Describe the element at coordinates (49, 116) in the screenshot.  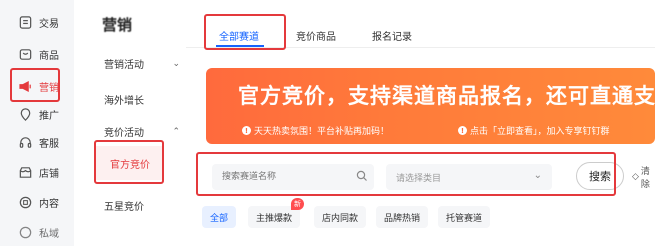
I see `rail-item-label: 推广` at that location.